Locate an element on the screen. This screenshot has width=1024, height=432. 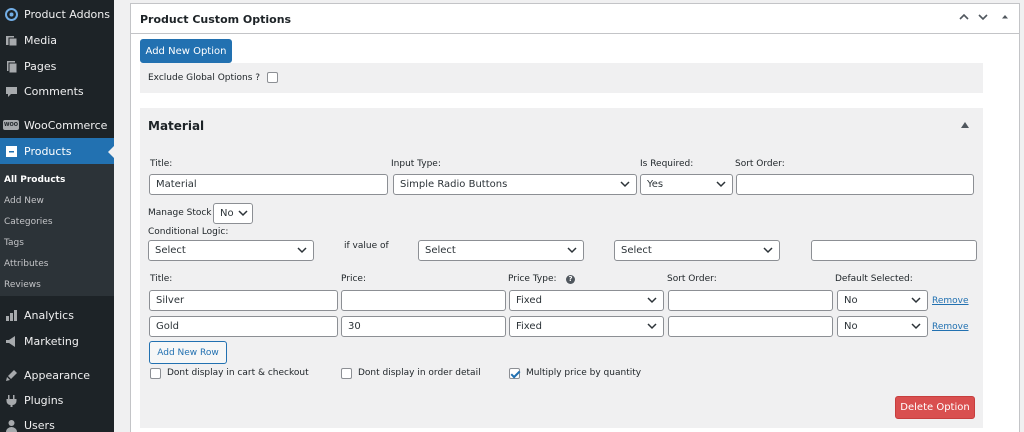
exclude-global-label: Exclude Global Options ? is located at coordinates (204, 78).